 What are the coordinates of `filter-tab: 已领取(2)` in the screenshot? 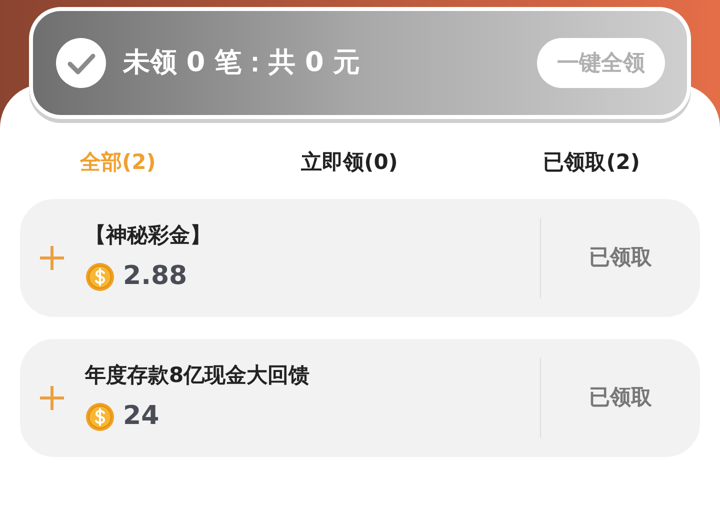 It's located at (591, 163).